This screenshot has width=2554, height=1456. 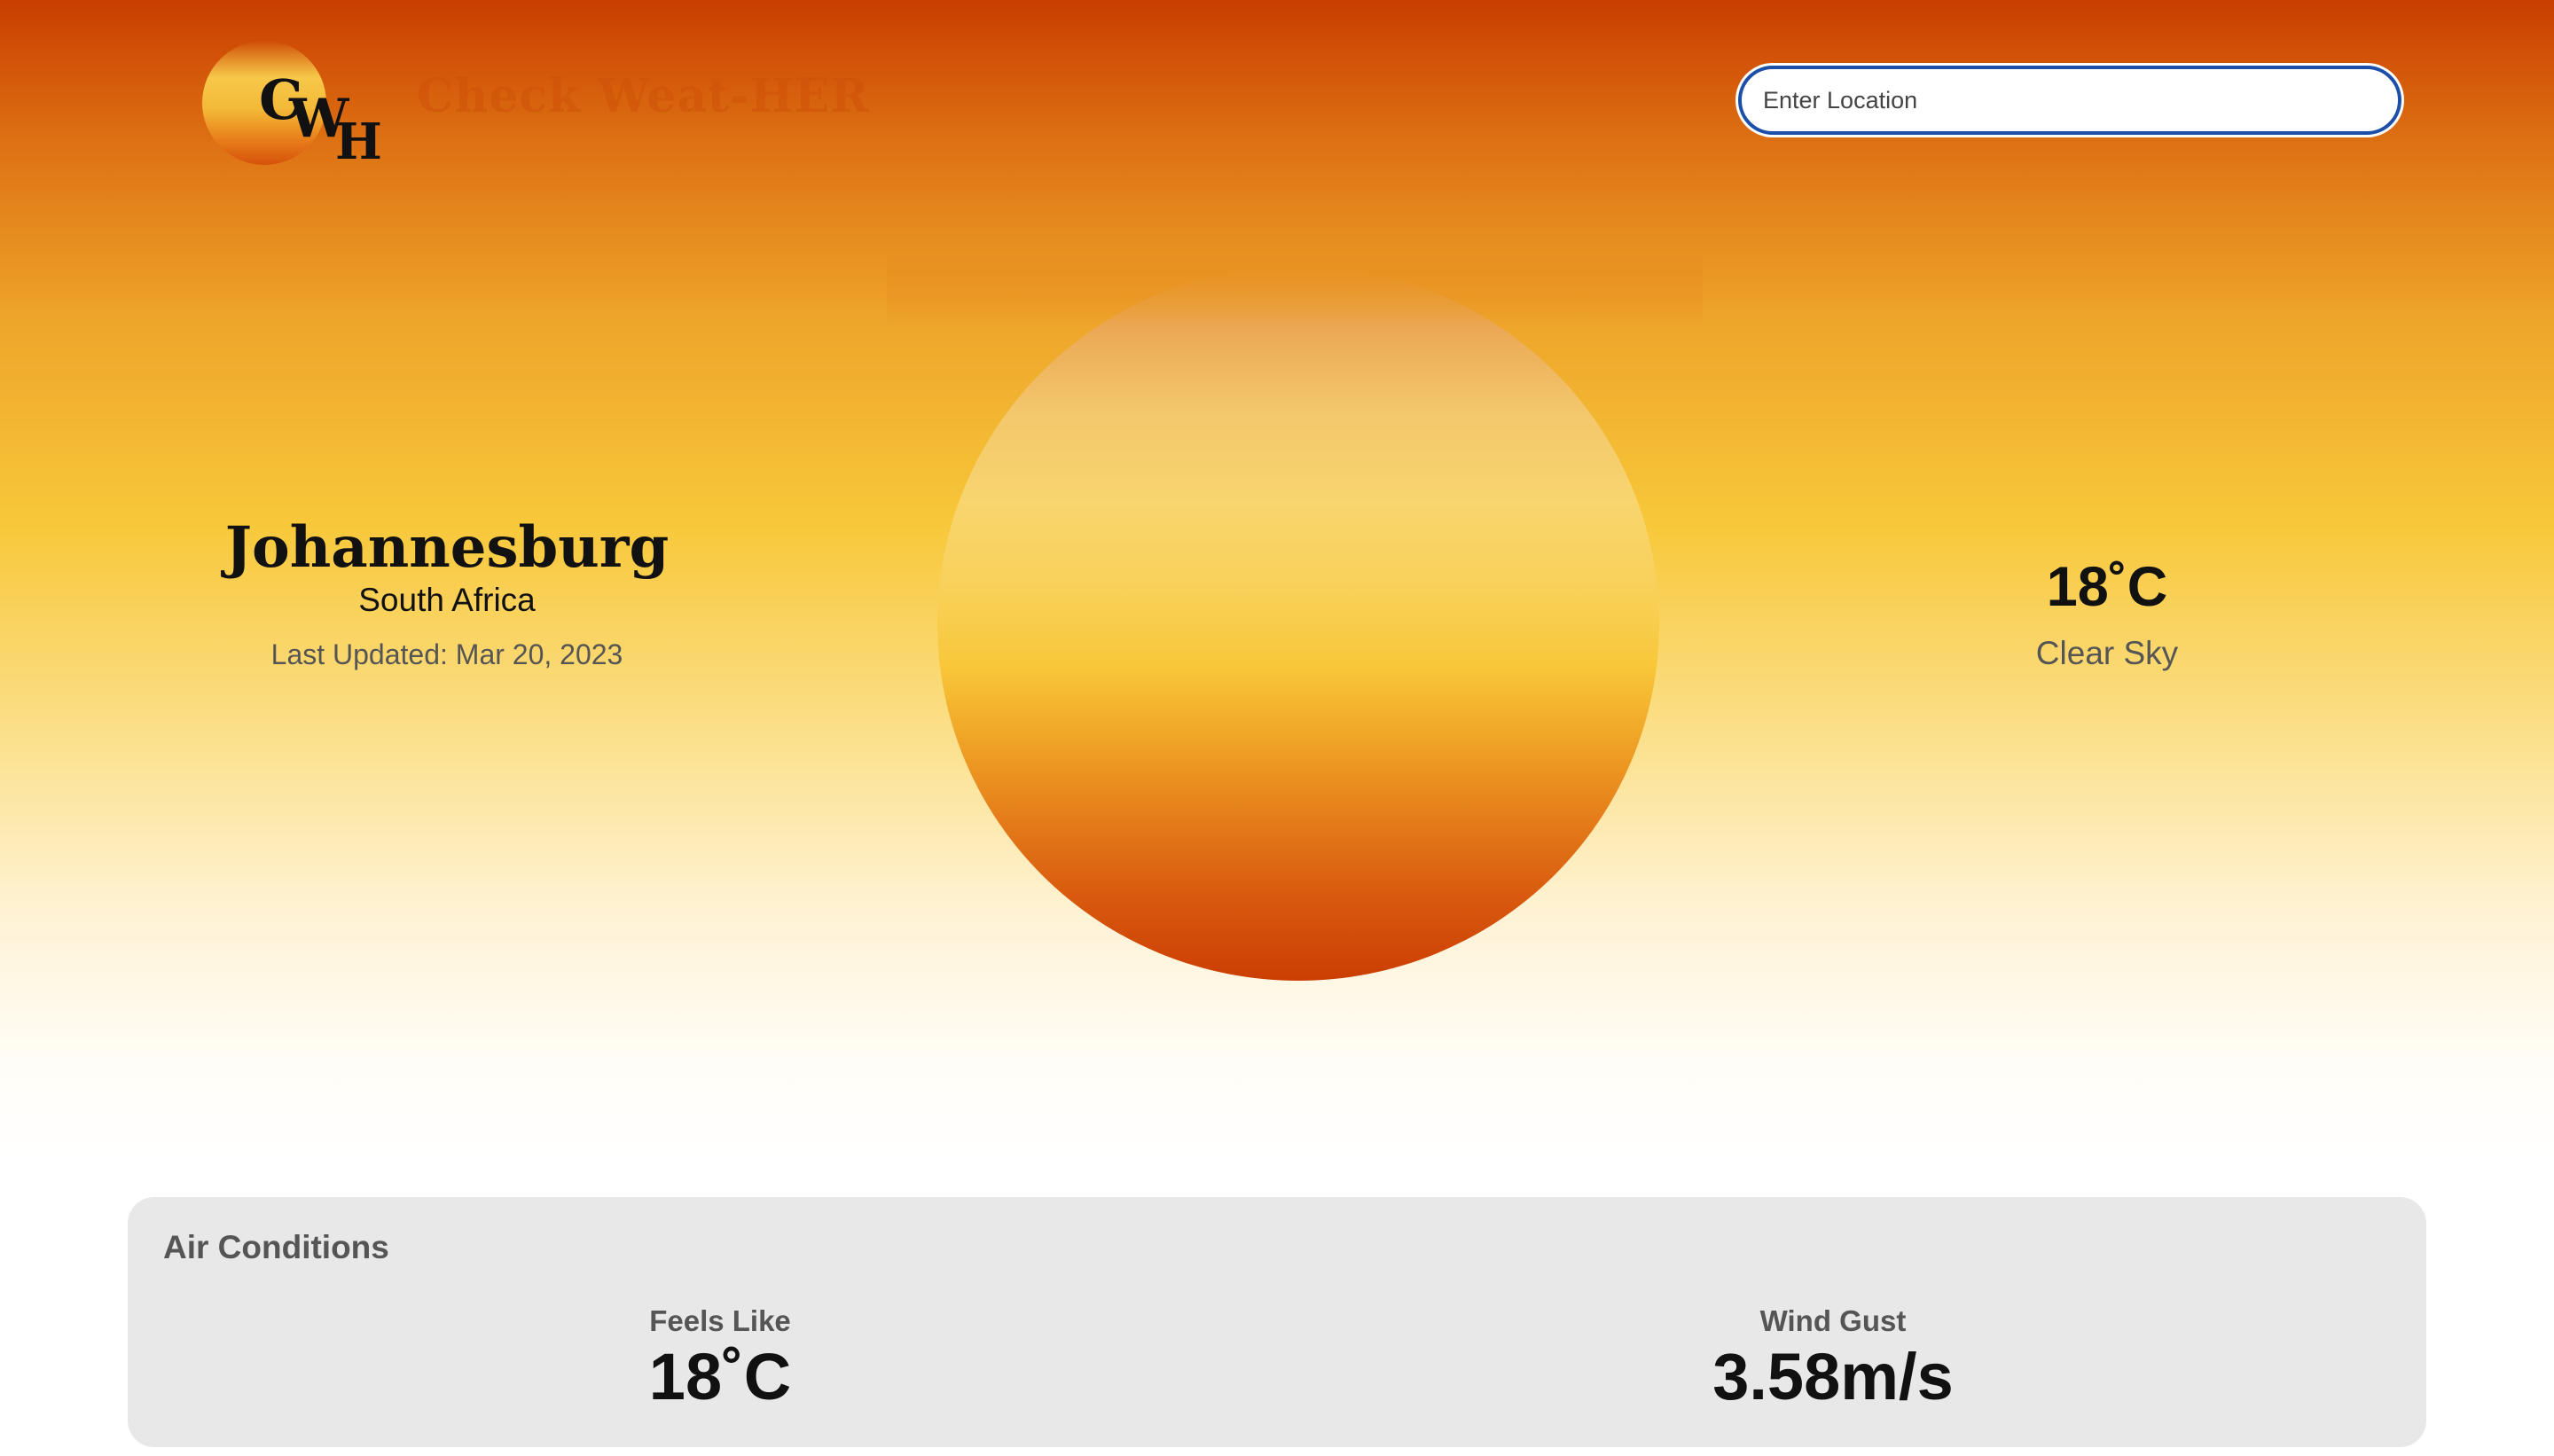 What do you see at coordinates (2069, 100) in the screenshot?
I see `location-search-input` at bounding box center [2069, 100].